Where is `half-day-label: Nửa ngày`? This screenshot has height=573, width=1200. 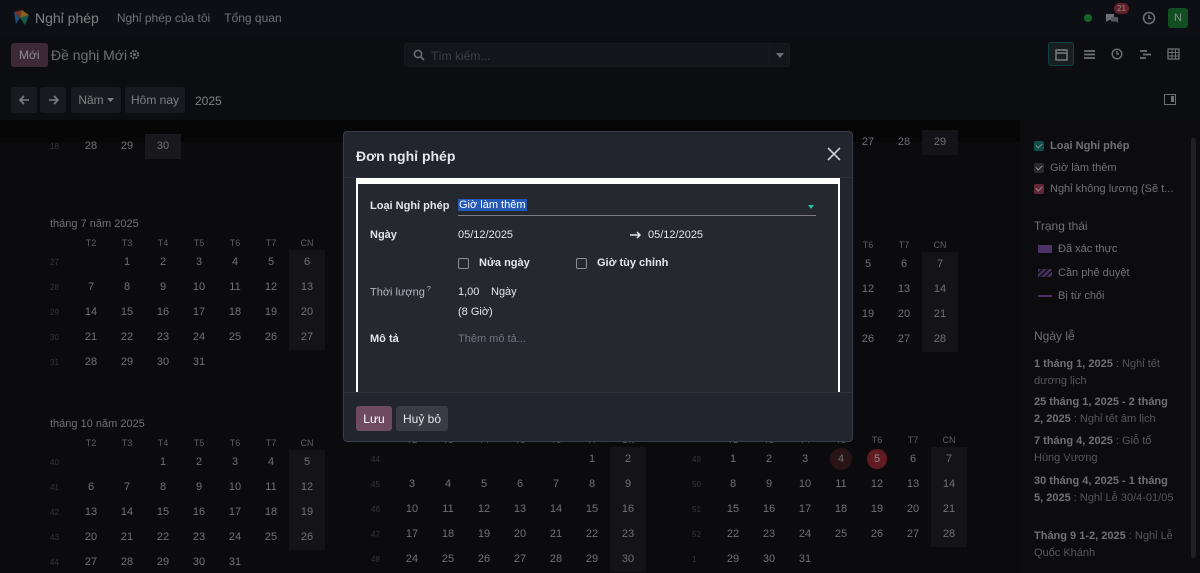 half-day-label: Nửa ngày is located at coordinates (504, 263).